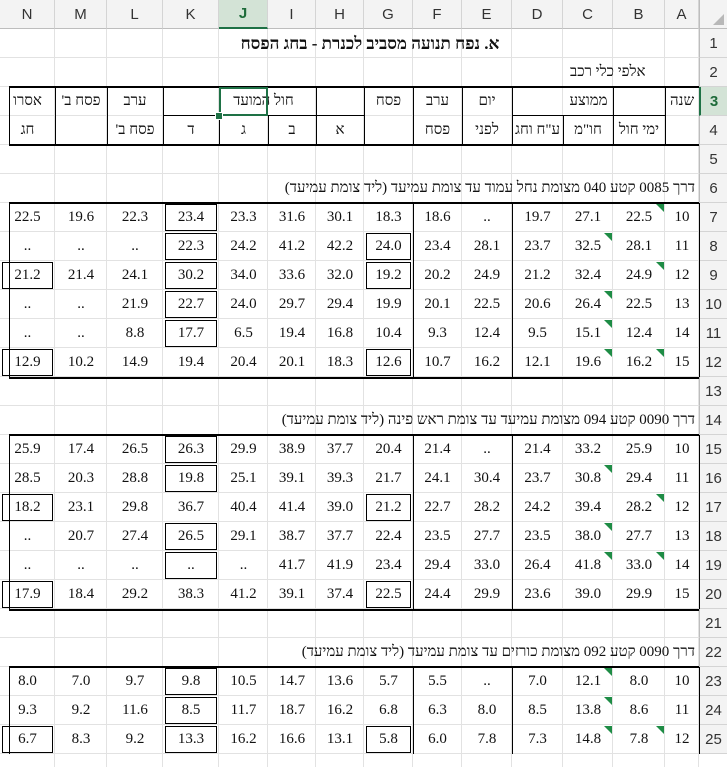  Describe the element at coordinates (682, 217) in the screenshot. I see `data-cell-a7: 10` at that location.